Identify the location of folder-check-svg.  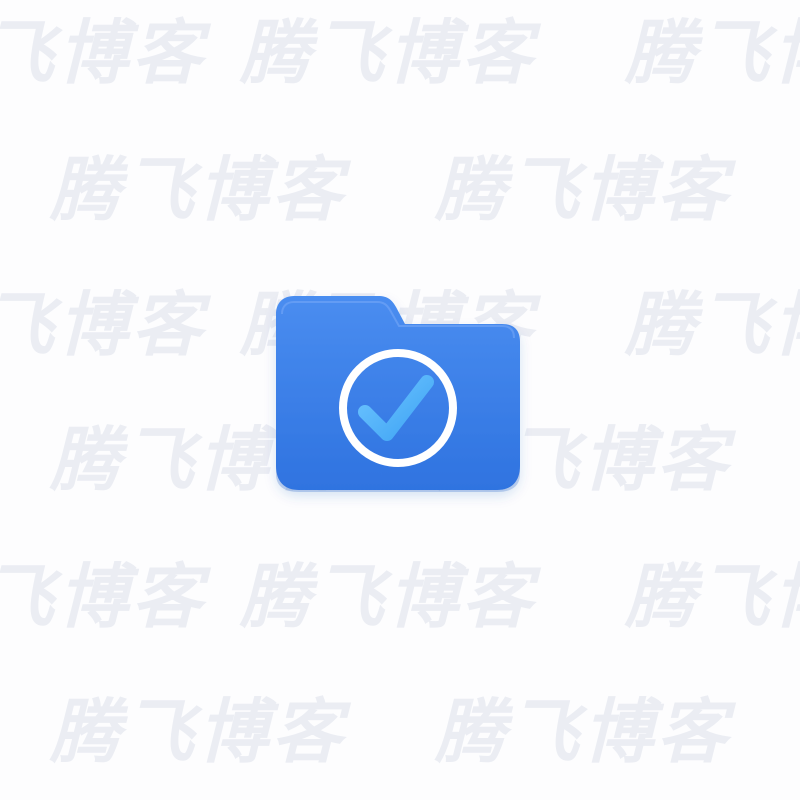
(398, 394).